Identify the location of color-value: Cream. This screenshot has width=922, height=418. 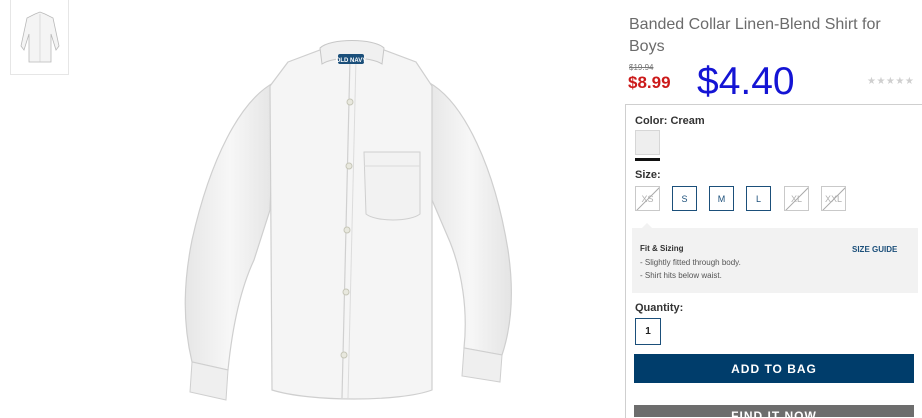
(687, 121).